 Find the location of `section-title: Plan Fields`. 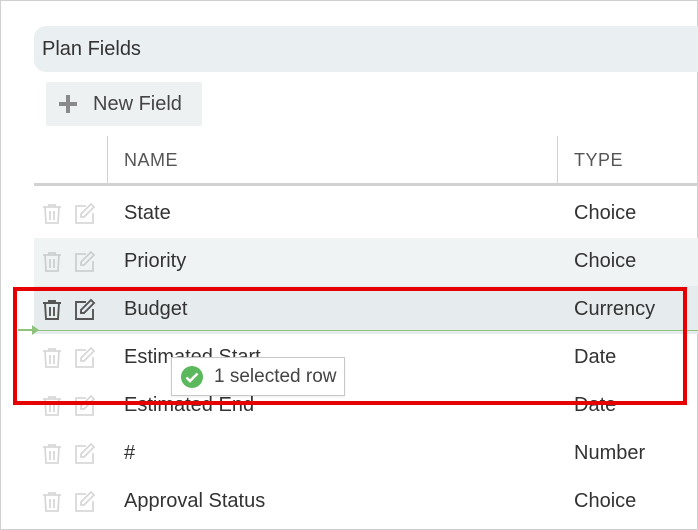

section-title: Plan Fields is located at coordinates (91, 48).